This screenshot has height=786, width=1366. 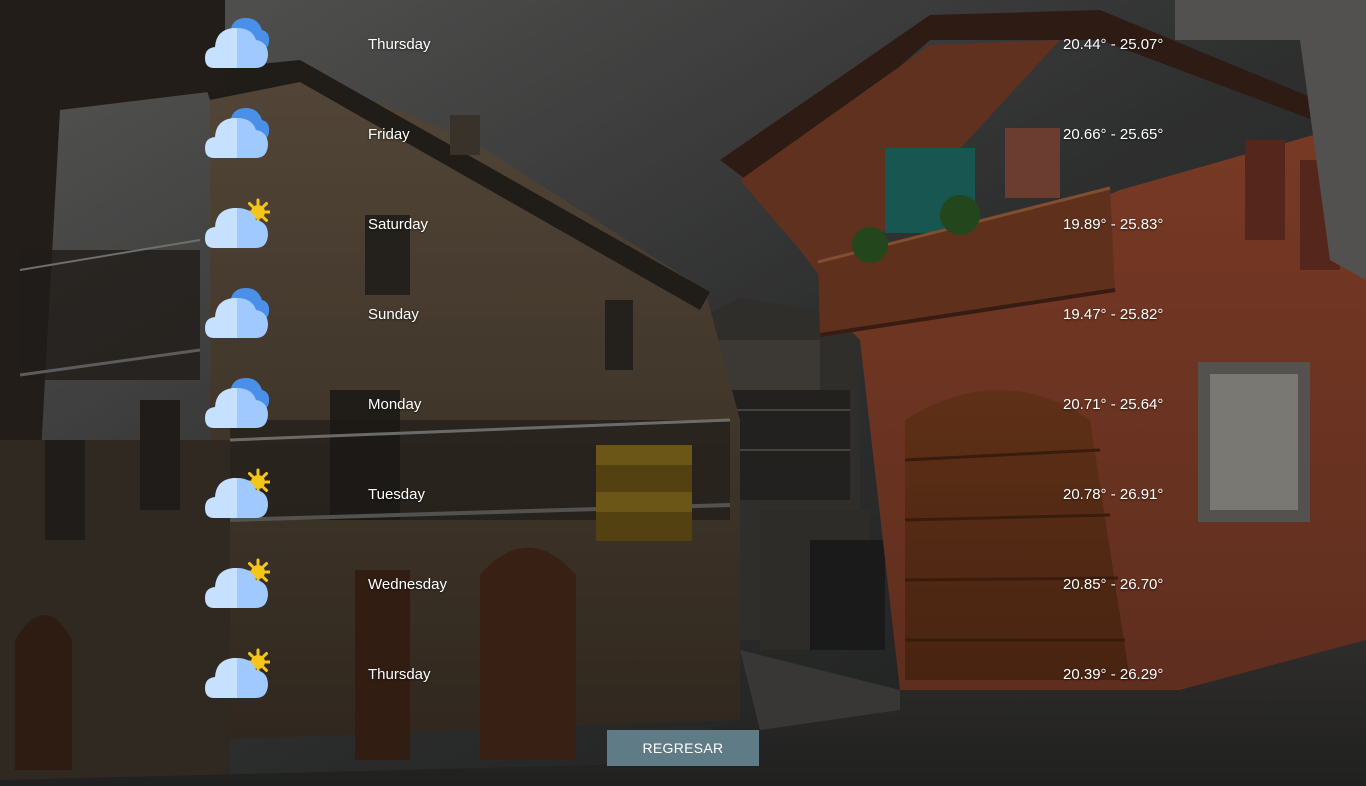 What do you see at coordinates (1113, 134) in the screenshot?
I see `forecast-temperature-range: 20.66° - 25.65°` at bounding box center [1113, 134].